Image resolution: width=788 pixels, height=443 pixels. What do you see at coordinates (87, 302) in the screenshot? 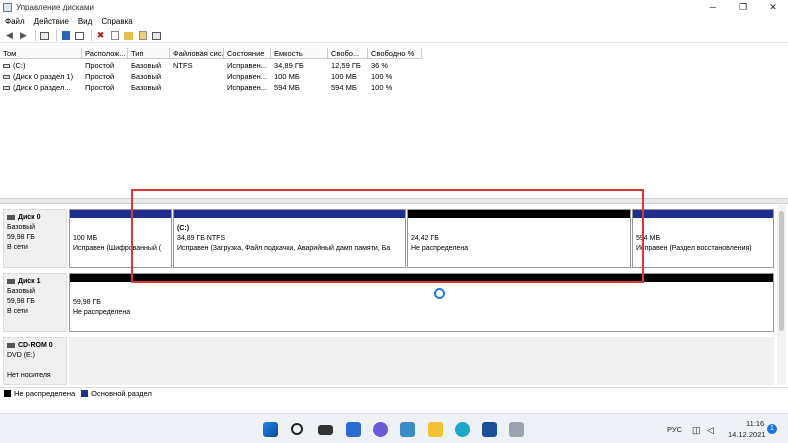
I see `partition-size: 59,98 ГБ` at bounding box center [87, 302].